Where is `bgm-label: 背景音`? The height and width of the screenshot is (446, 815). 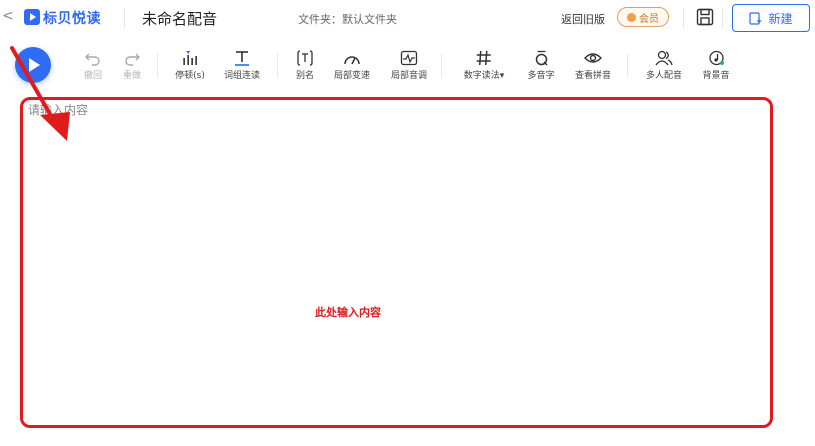
bgm-label: 背景音 is located at coordinates (716, 76).